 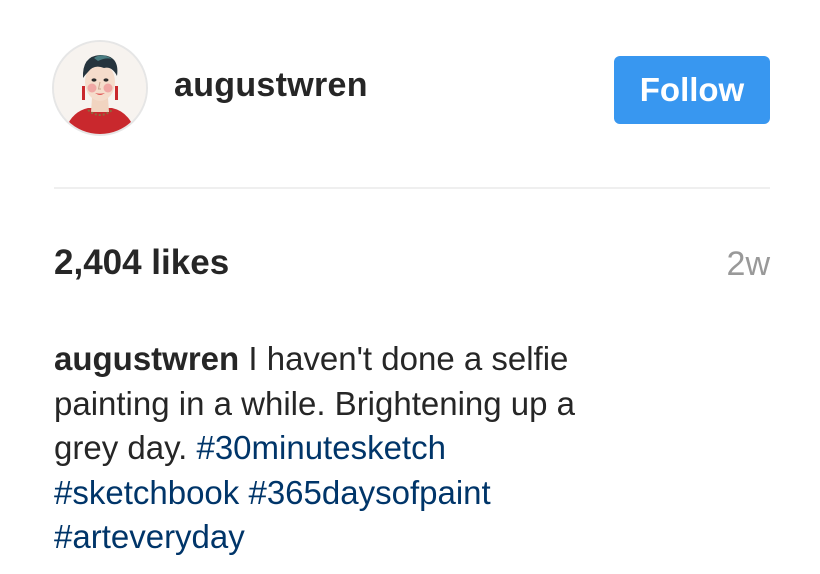 I want to click on post-username: augustwren, so click(x=271, y=85).